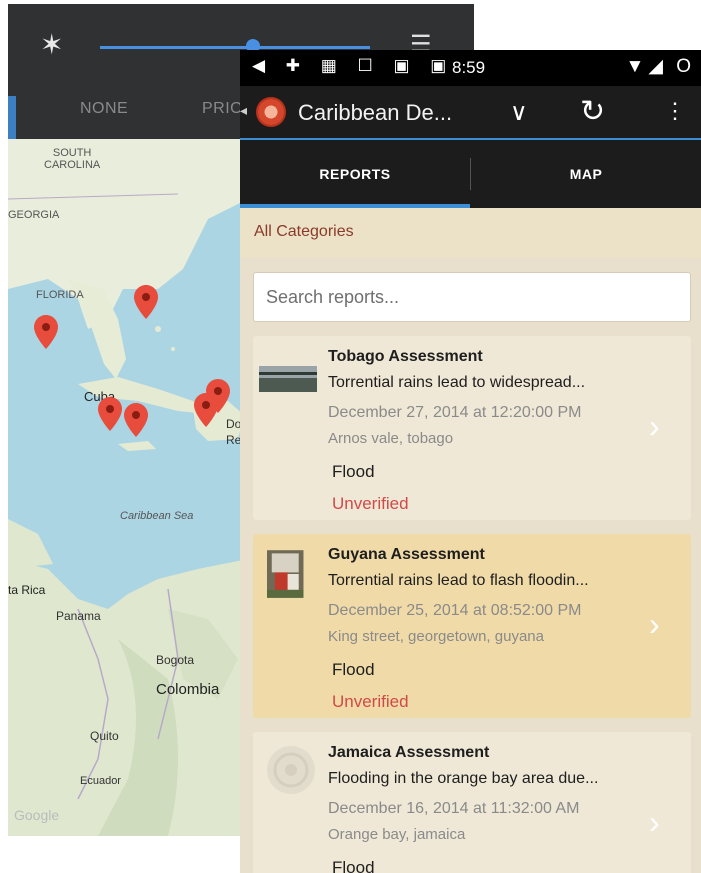 The height and width of the screenshot is (873, 701). I want to click on report-title: Tobago Assessment, so click(405, 356).